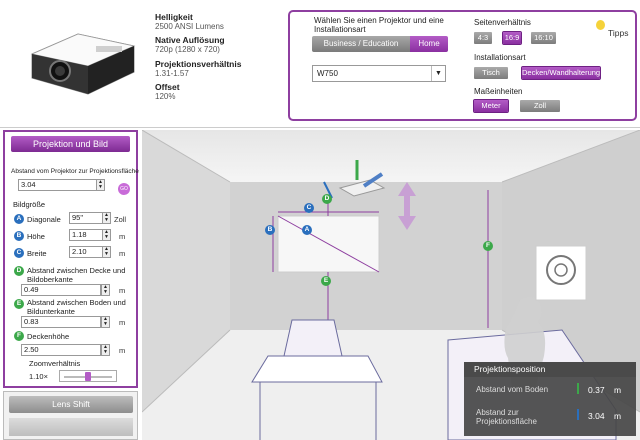 This screenshot has width=640, height=440. I want to click on ceiling-gap-label: Abstand zwischen Decke und Bildoberkante, so click(76, 275).